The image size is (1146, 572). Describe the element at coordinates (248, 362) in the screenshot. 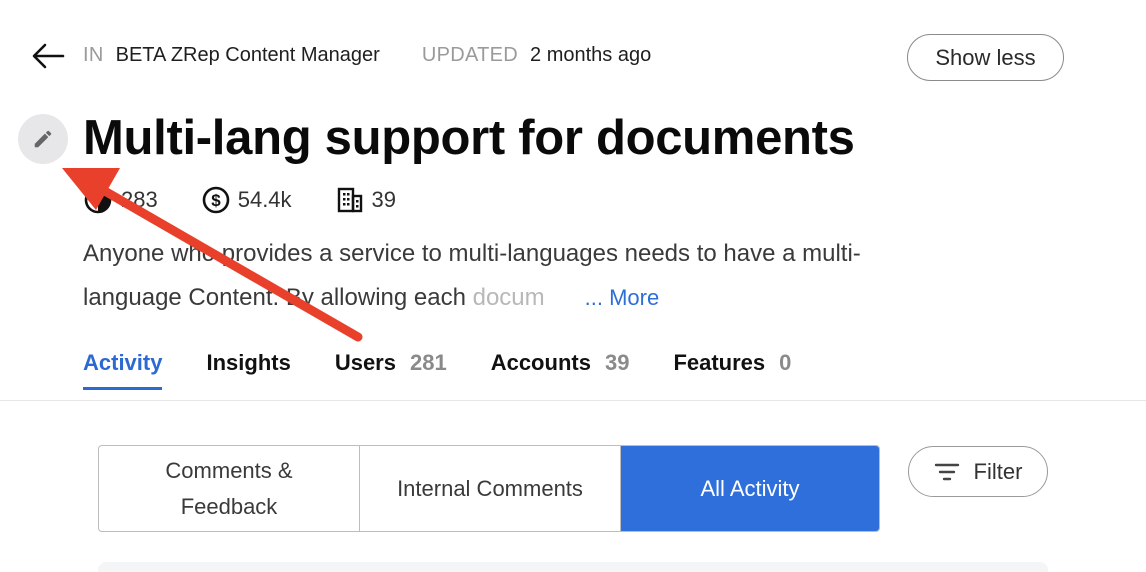

I see `tab-label: Insights` at that location.